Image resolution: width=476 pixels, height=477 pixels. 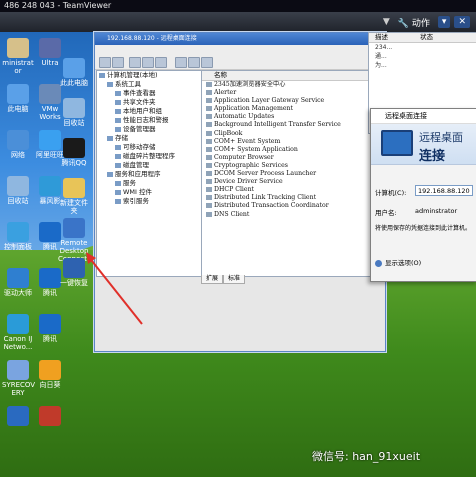 What do you see at coordinates (18, 236) in the screenshot?
I see `desktop-icon: 控制面板` at bounding box center [18, 236].